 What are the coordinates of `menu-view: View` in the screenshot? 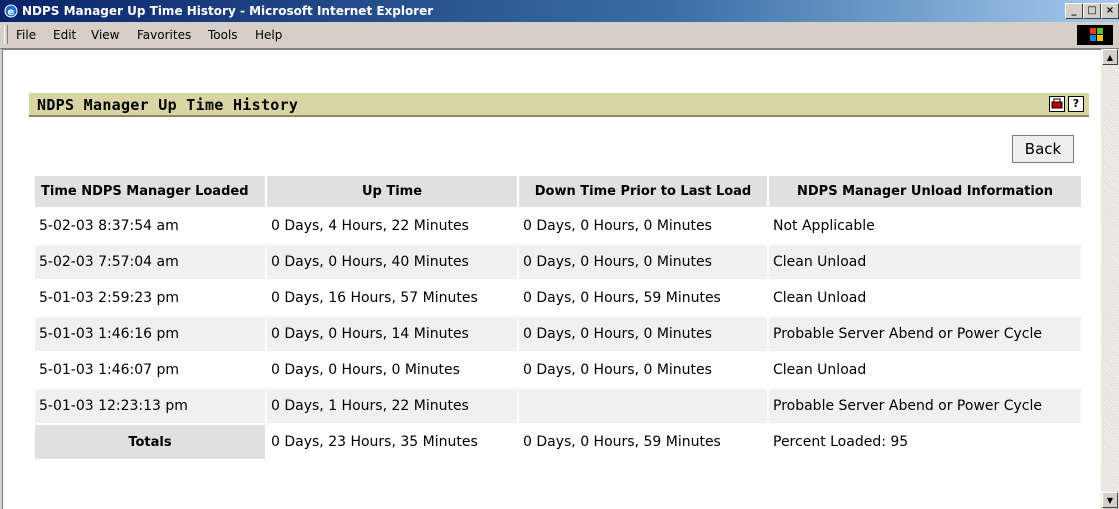 It's located at (105, 35).